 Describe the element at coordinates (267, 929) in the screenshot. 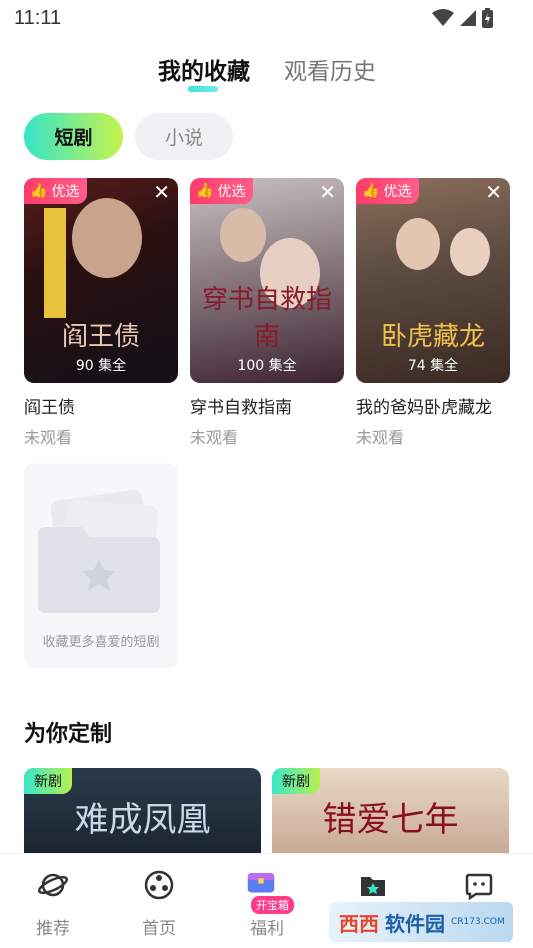

I see `nav-label: 福利` at that location.